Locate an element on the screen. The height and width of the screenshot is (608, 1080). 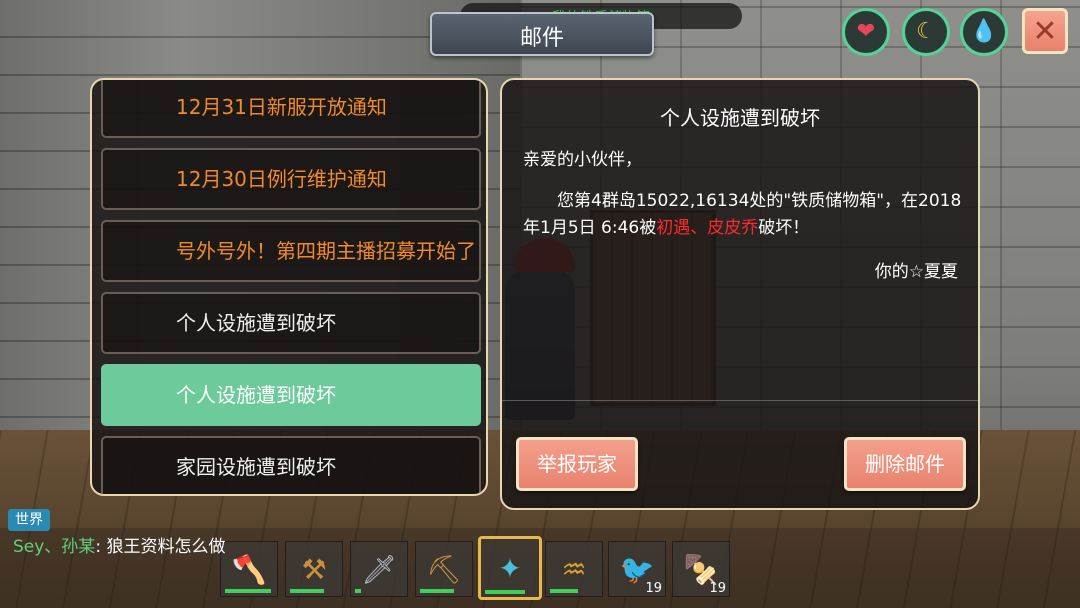
mail-item: 12月31日新服开放通知 is located at coordinates (291, 109).